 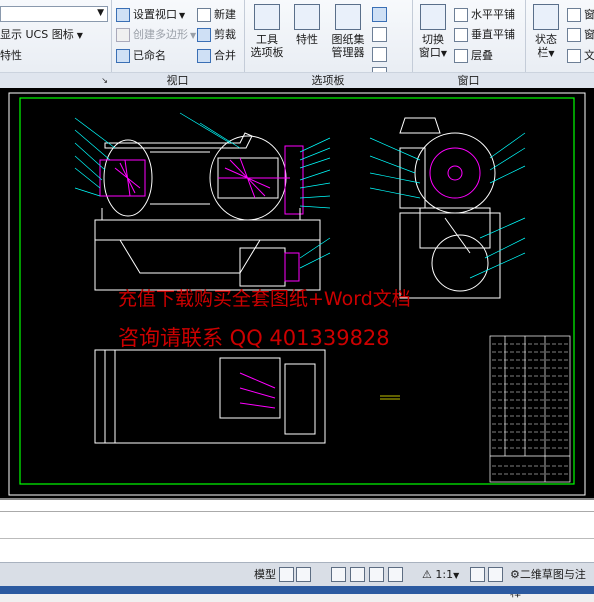 What do you see at coordinates (141, 56) in the screenshot?
I see `named-viewports-button: 已命名` at bounding box center [141, 56].